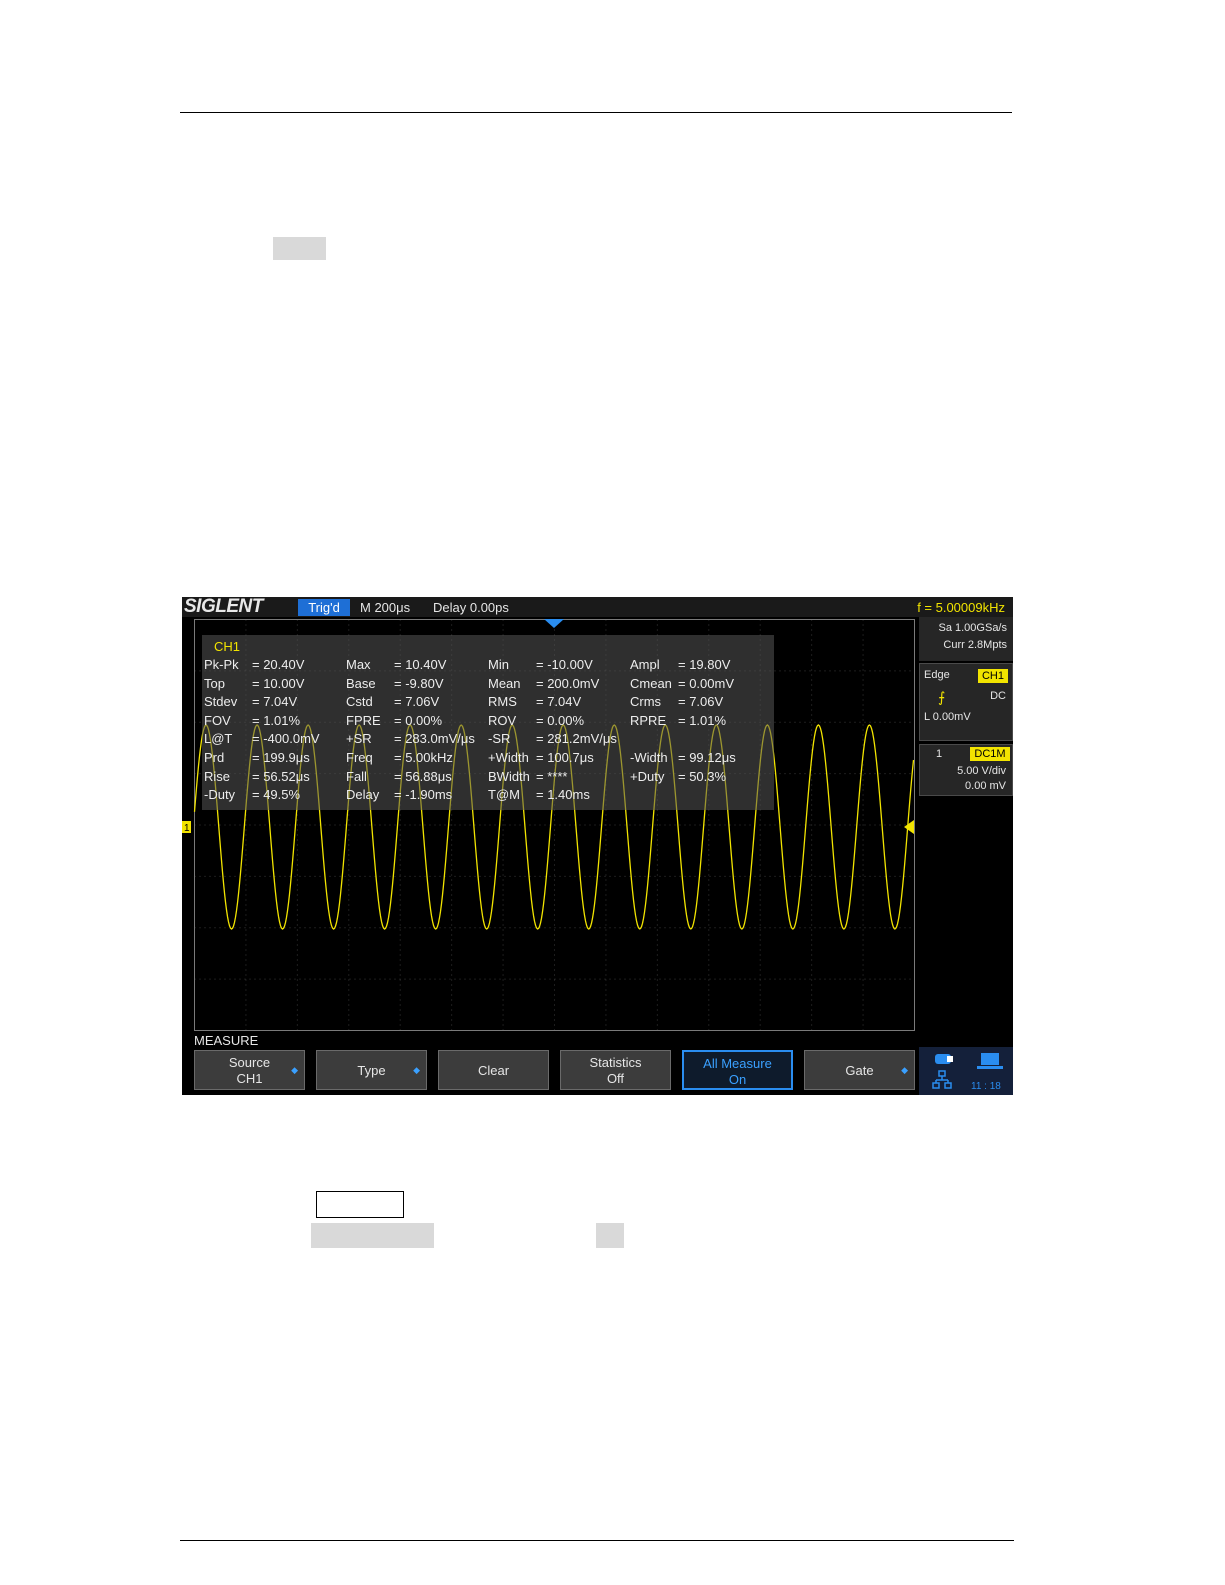  Describe the element at coordinates (504, 683) in the screenshot. I see `measurement-label: Mean` at that location.